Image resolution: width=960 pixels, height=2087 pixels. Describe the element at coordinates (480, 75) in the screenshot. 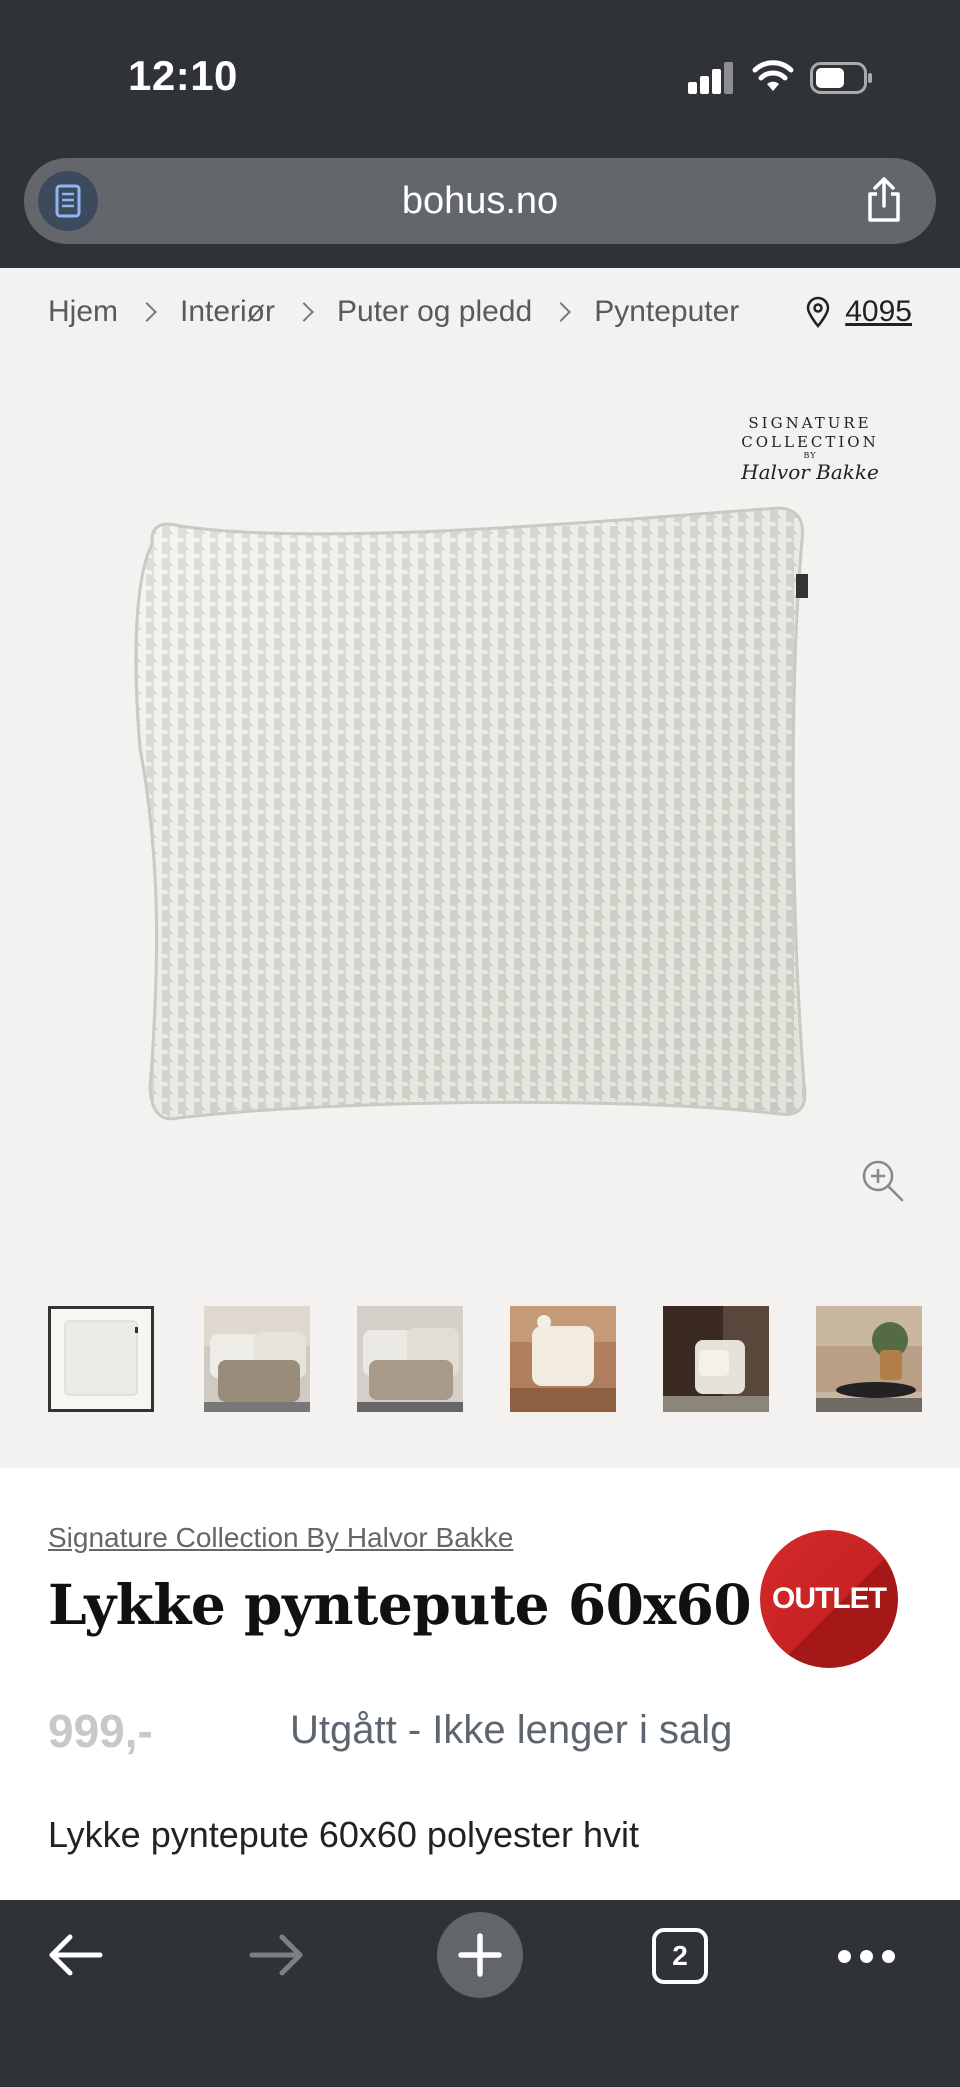

I see `status-bar: 12:10` at that location.